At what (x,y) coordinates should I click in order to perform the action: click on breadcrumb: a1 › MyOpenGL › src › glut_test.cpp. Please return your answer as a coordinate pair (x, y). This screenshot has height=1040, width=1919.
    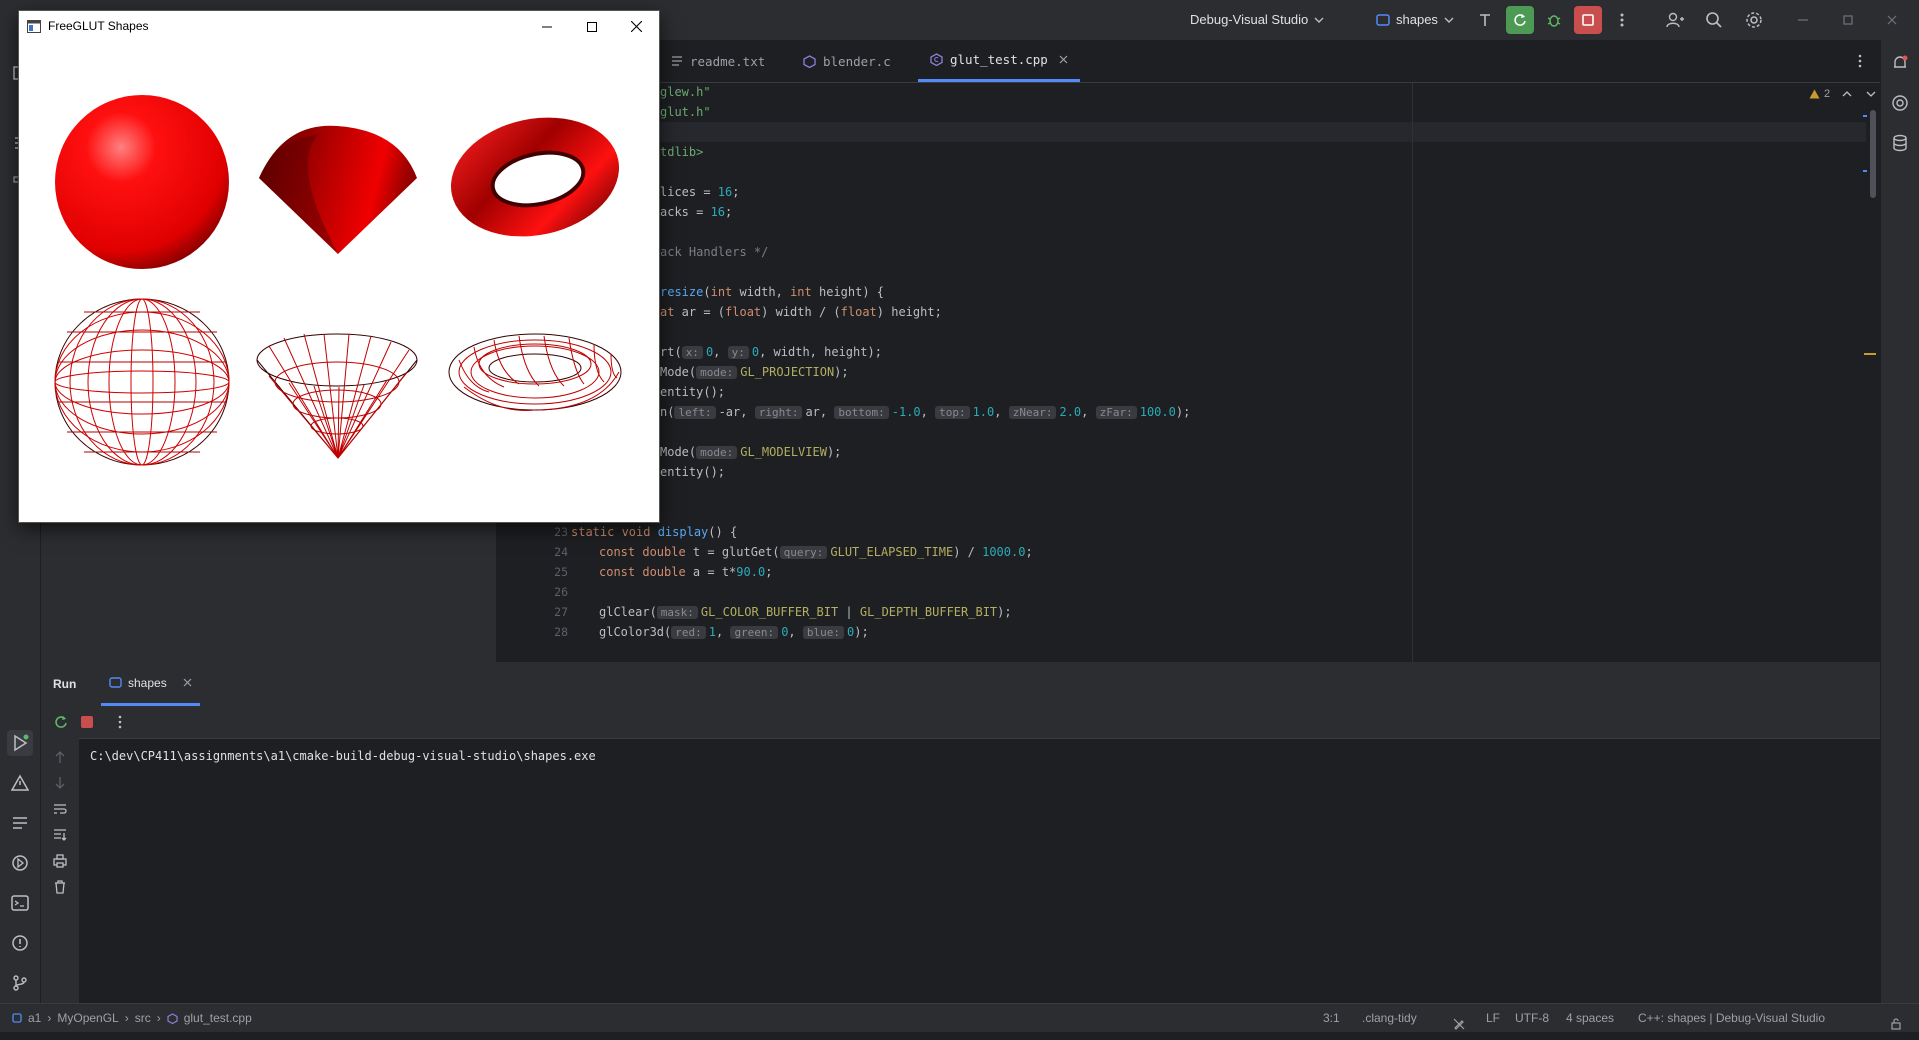
    Looking at the image, I should click on (132, 1018).